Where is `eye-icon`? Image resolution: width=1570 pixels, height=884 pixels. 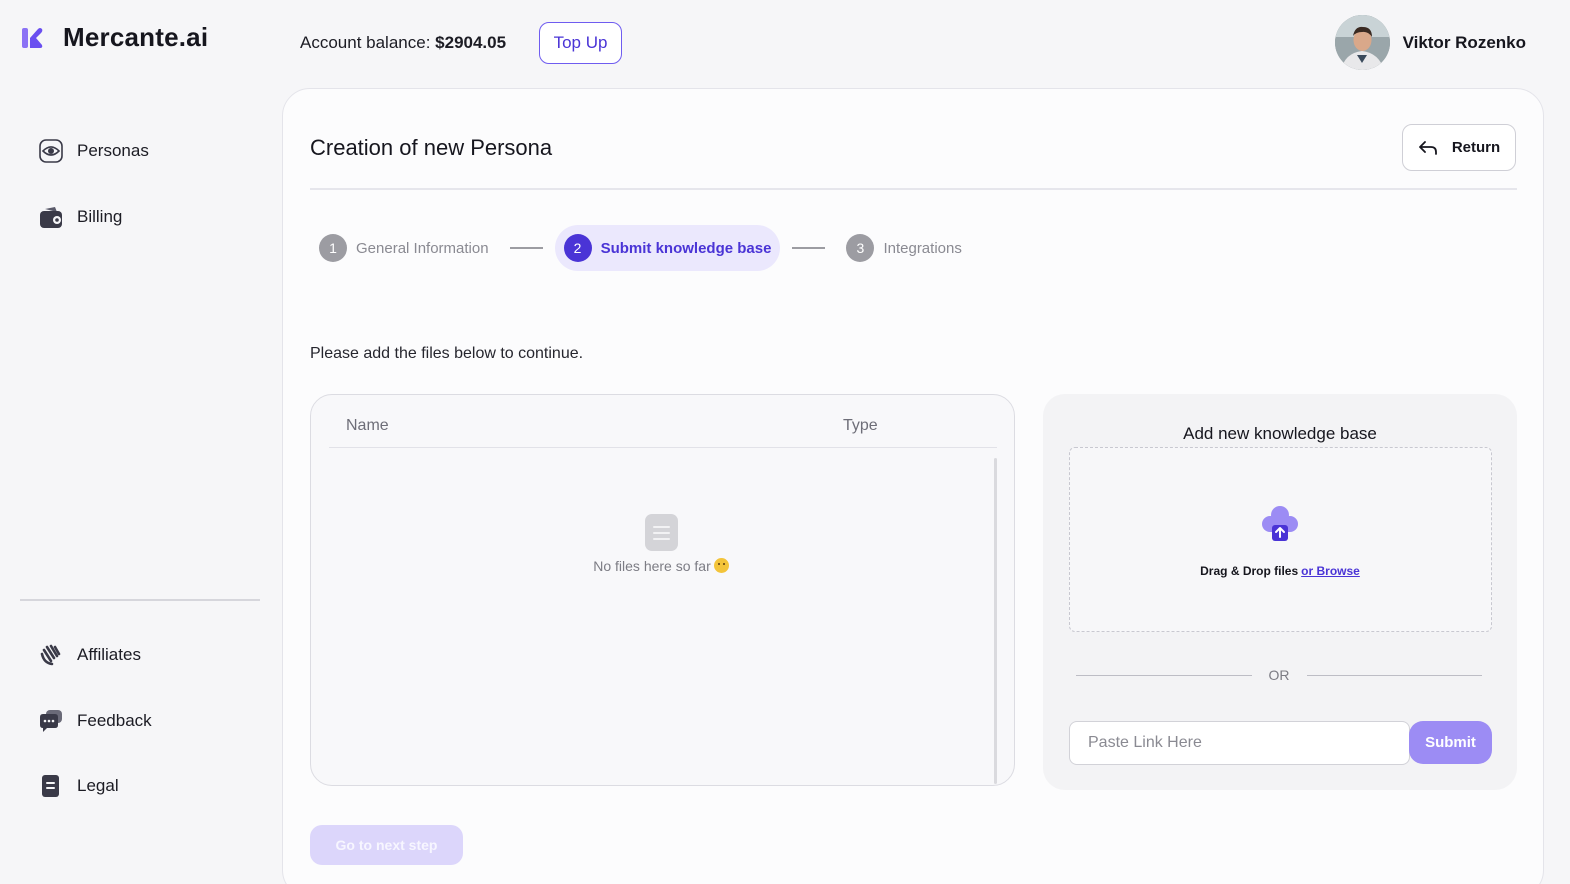
eye-icon is located at coordinates (51, 151).